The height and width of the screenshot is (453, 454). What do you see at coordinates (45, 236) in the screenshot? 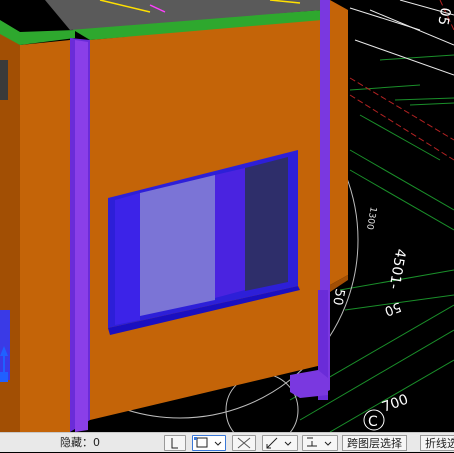
I see `left-wall-face` at bounding box center [45, 236].